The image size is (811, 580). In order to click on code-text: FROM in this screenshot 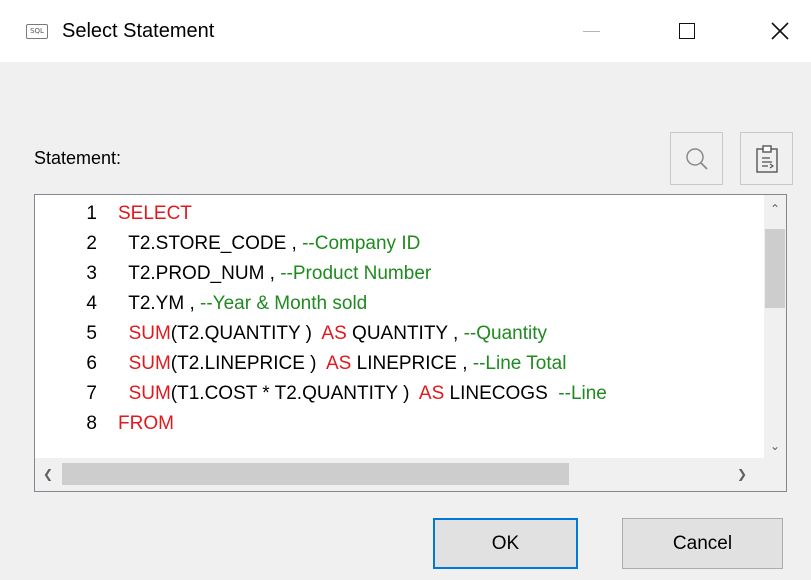, I will do `click(146, 424)`.